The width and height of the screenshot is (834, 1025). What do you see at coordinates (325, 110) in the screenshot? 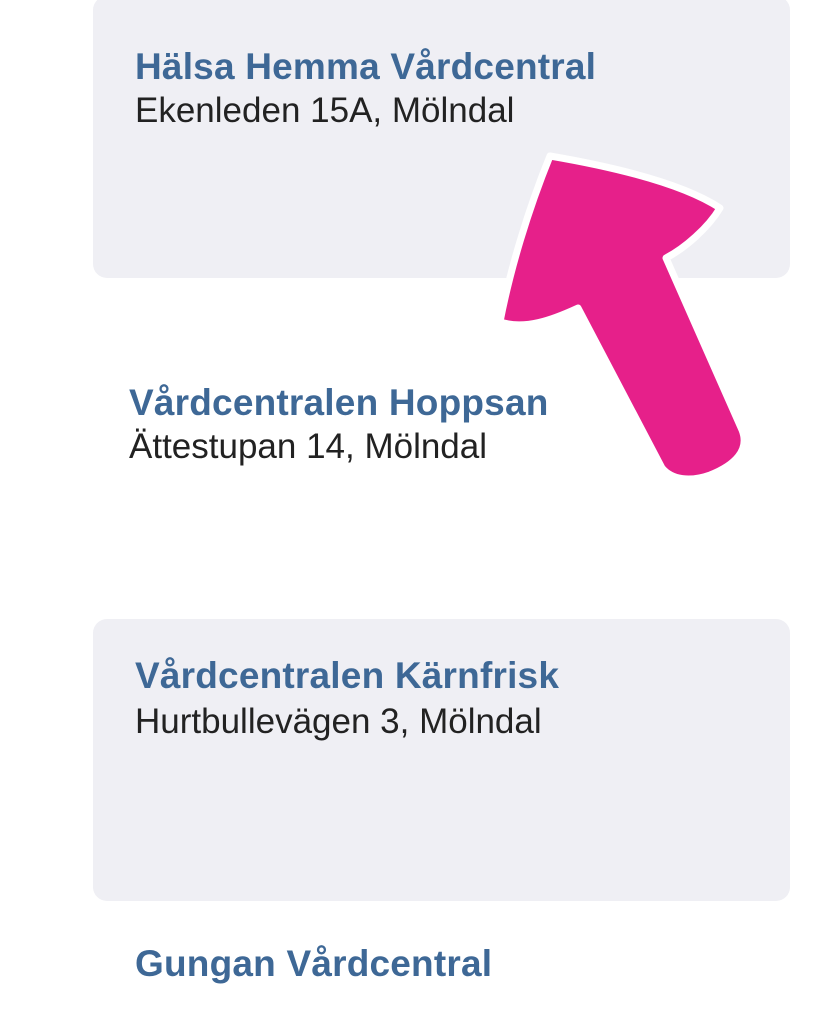
I see `clinic-address: Ekenleden 15A, Mölndal` at bounding box center [325, 110].